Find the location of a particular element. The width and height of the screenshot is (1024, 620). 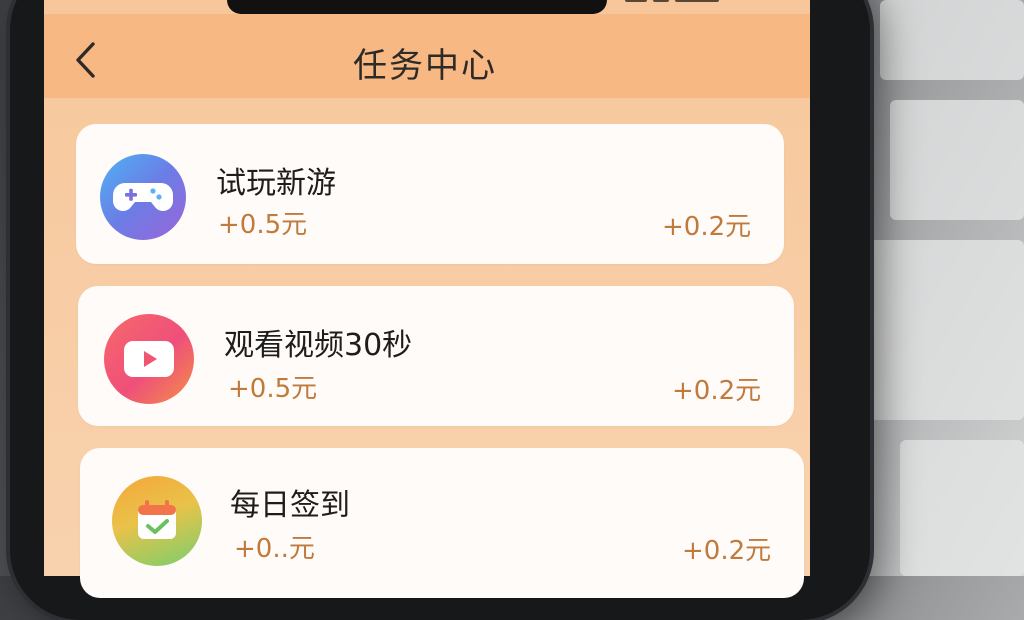

page-title: 任务中心 is located at coordinates (425, 66).